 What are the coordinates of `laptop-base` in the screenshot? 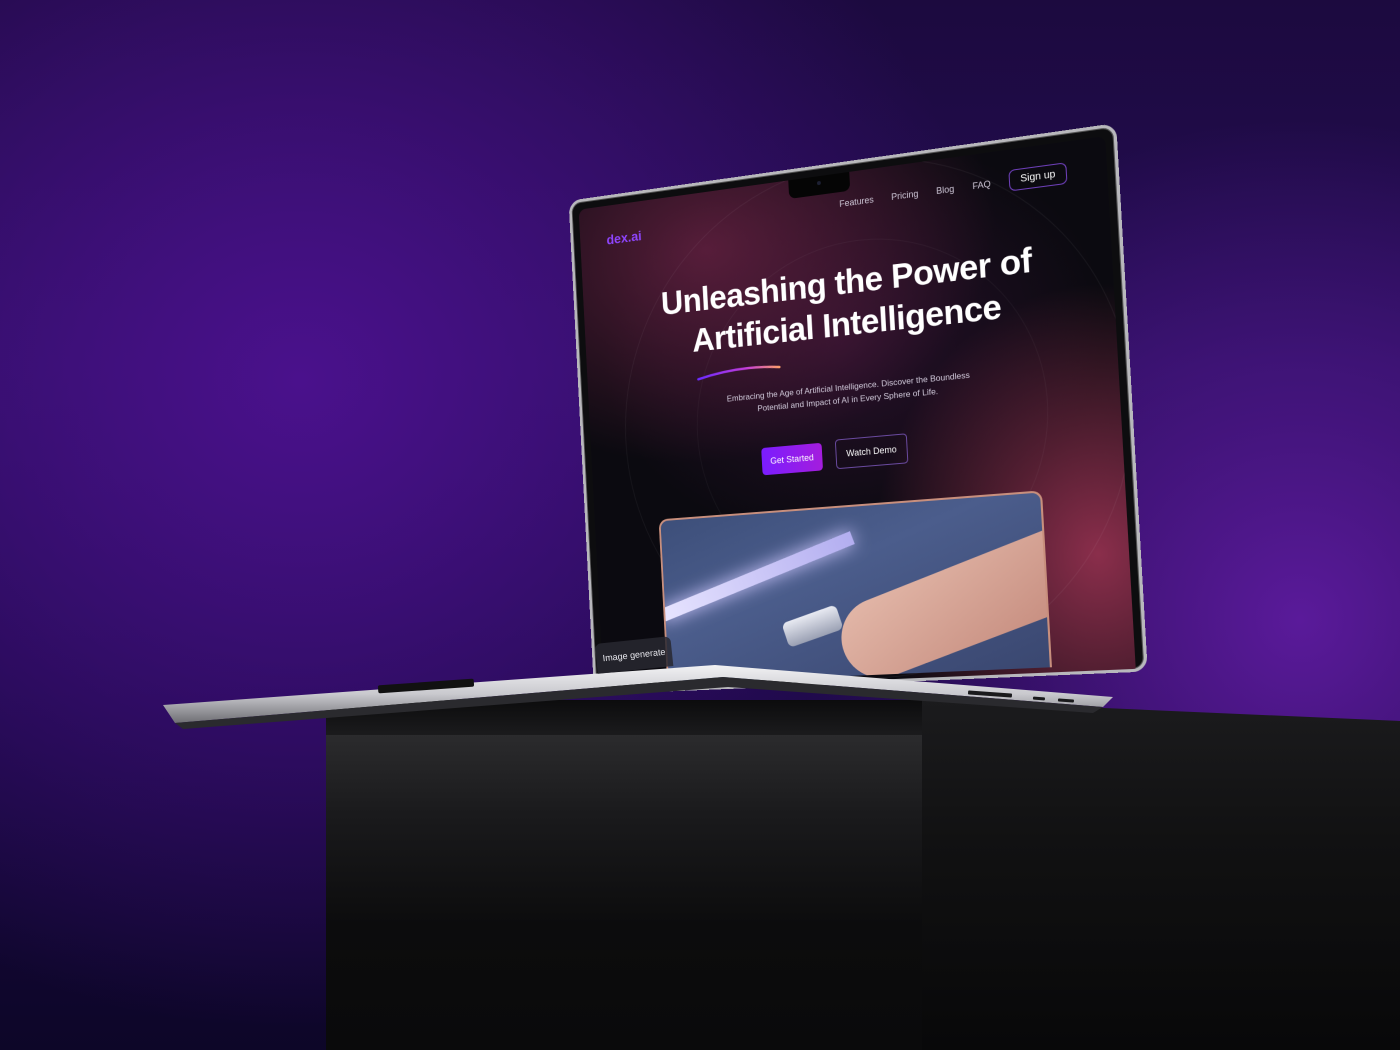 It's located at (643, 700).